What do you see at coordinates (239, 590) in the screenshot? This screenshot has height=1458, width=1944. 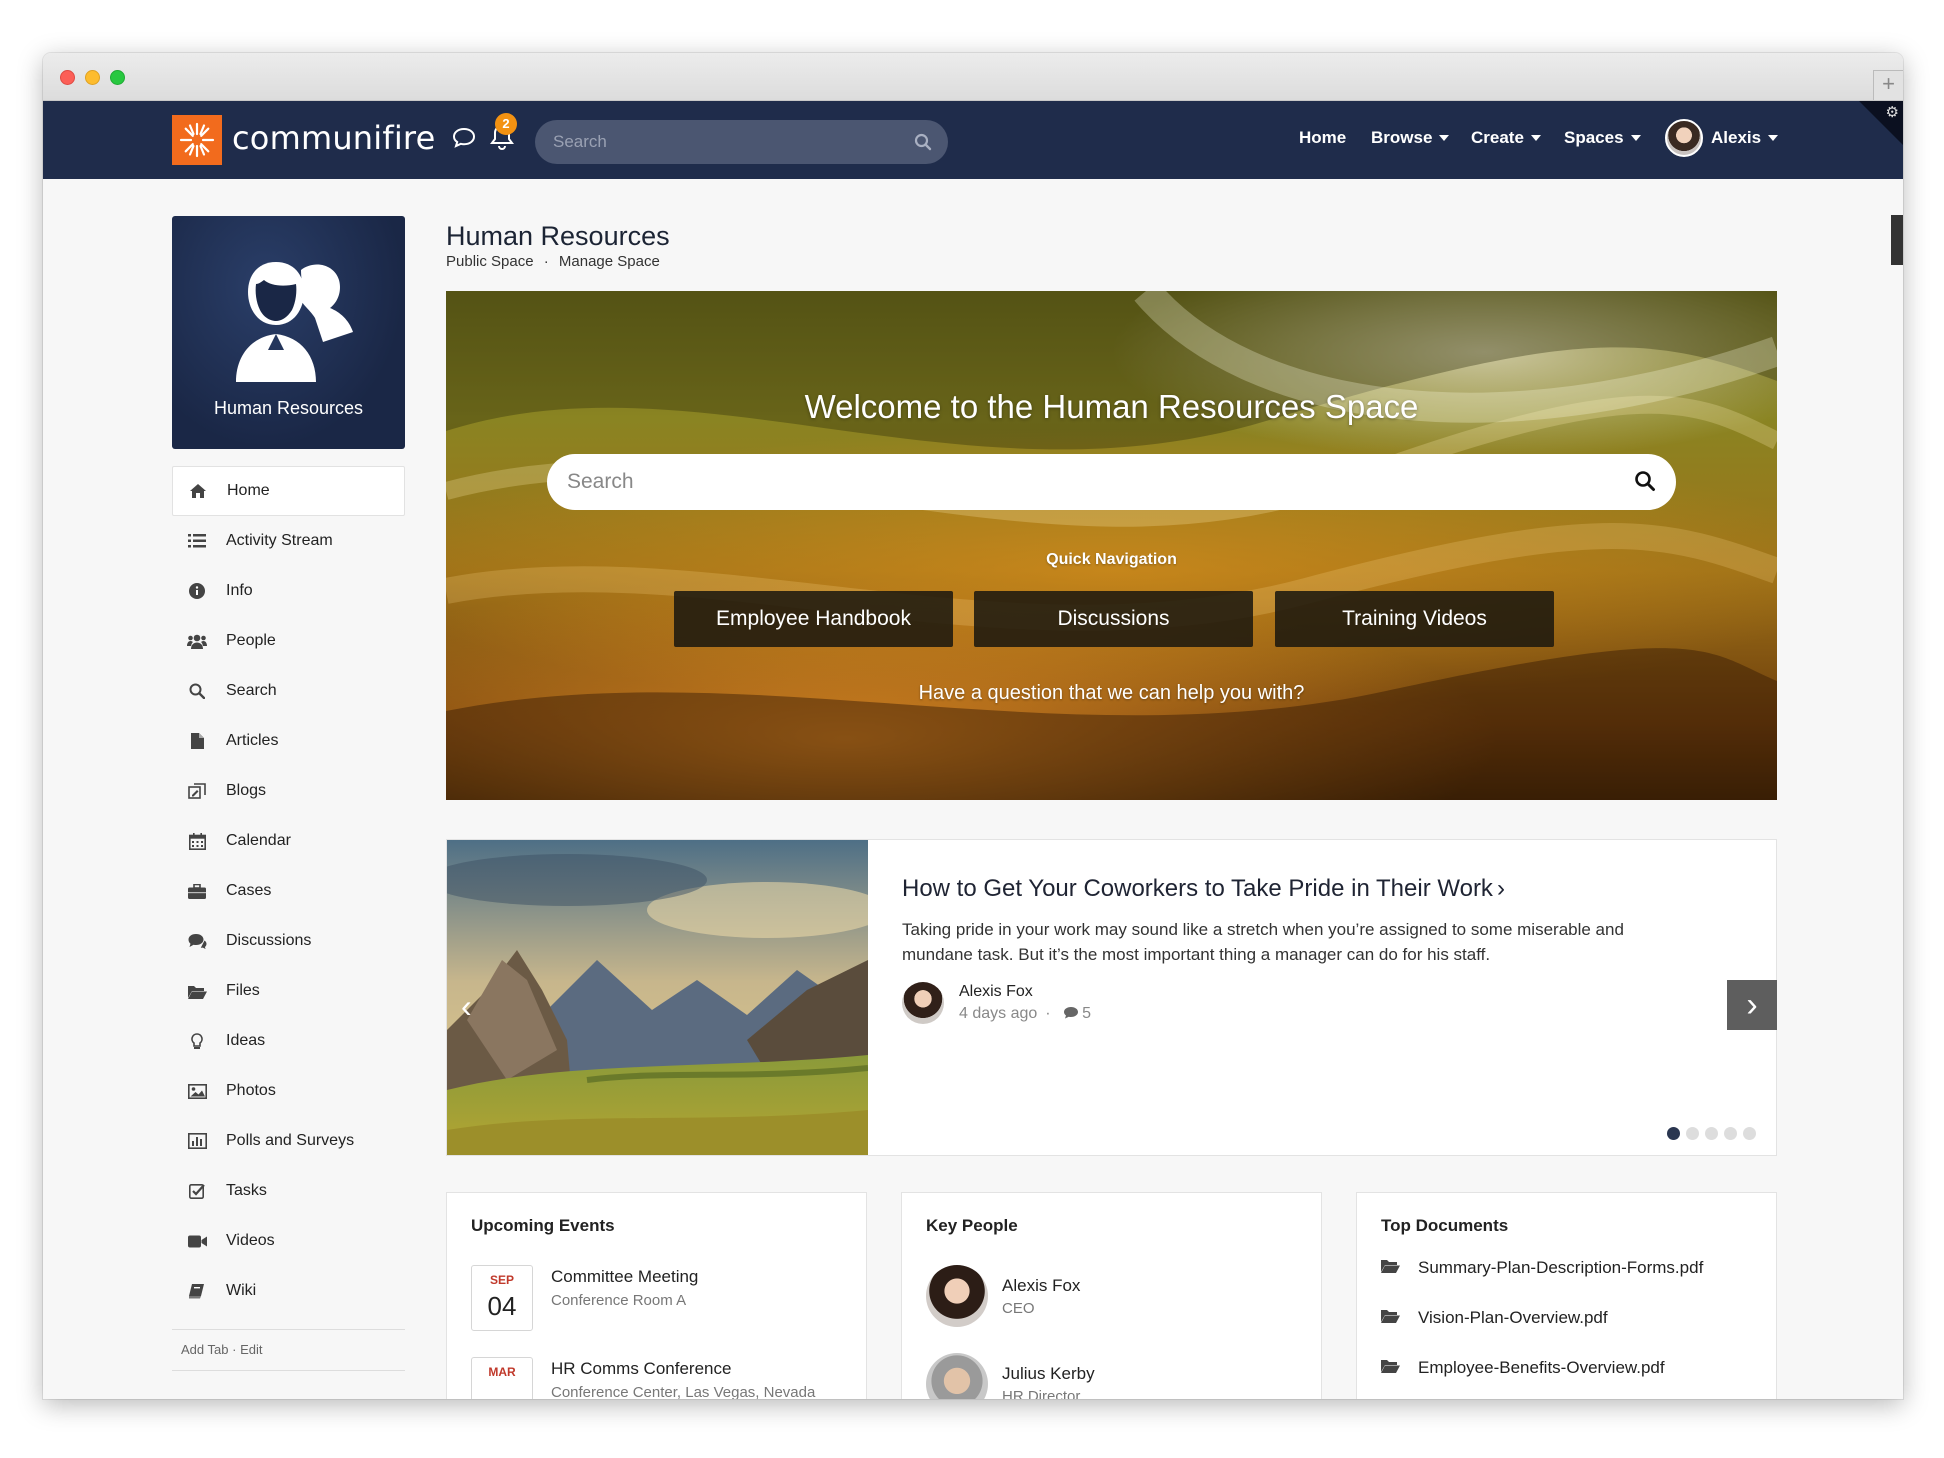 I see `sidebar-item-label: Info` at bounding box center [239, 590].